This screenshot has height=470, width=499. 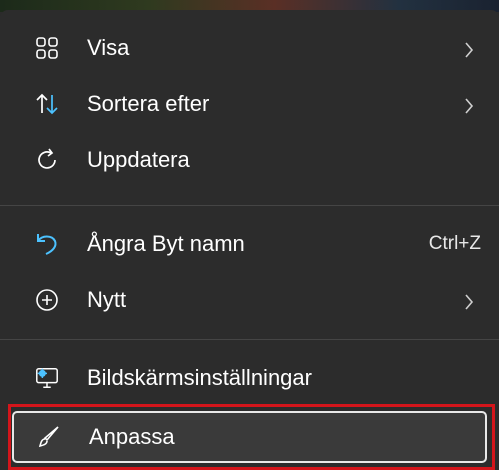 What do you see at coordinates (249, 244) in the screenshot?
I see `menu-item-angra-byt-namn: Ångra Byt namn Ctrl+Z` at bounding box center [249, 244].